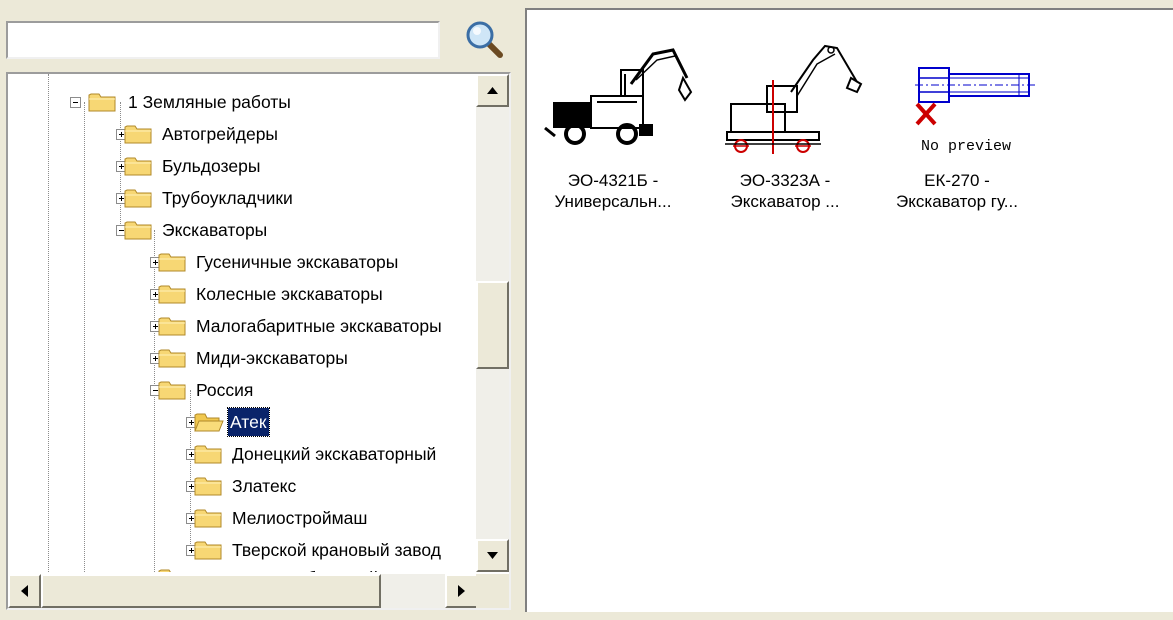 The height and width of the screenshot is (620, 1173). I want to click on tree-item-label: Атек, so click(248, 422).